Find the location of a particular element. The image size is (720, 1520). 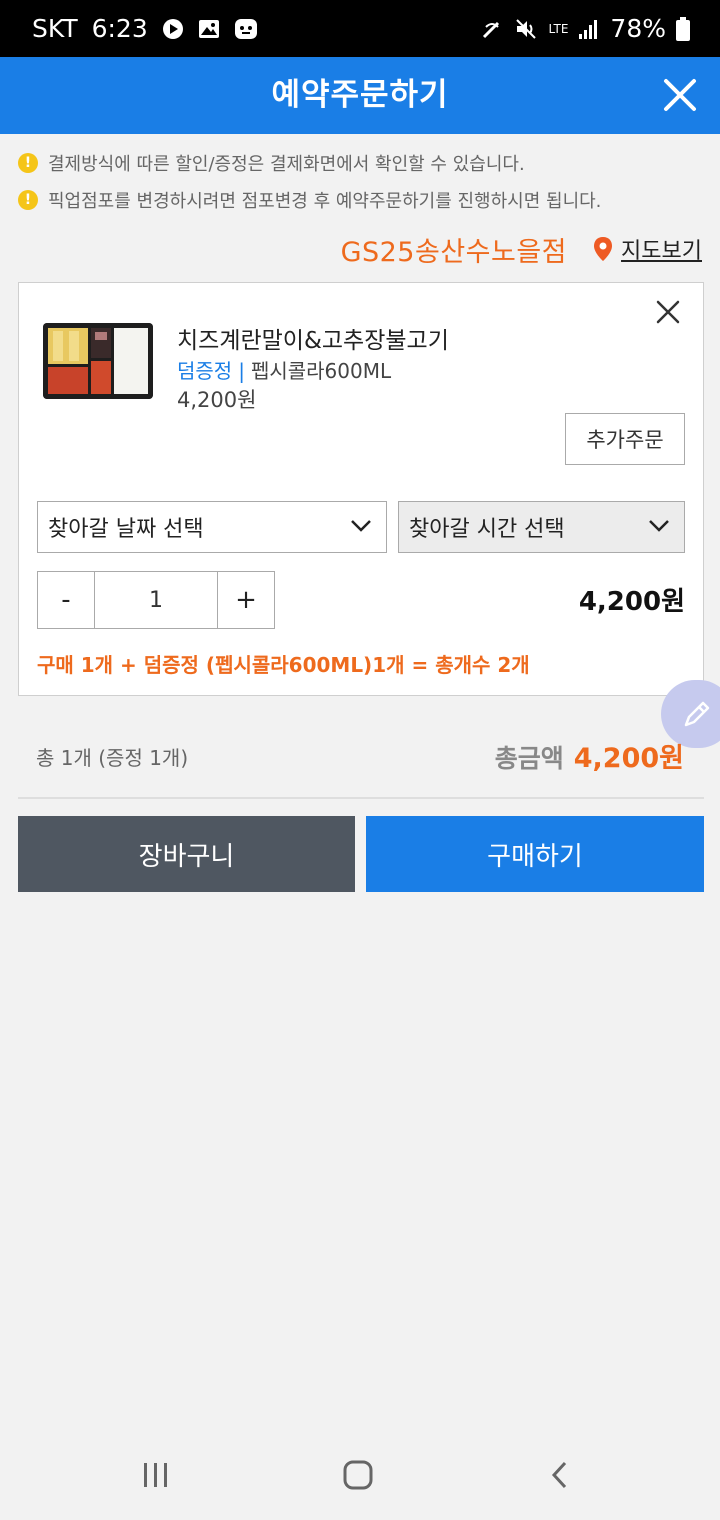

map-link-label: 지도보기 is located at coordinates (661, 251).